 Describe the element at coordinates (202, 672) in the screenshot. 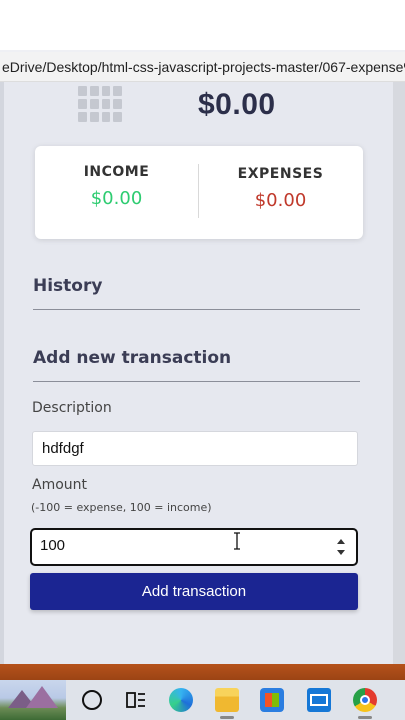

I see `desktop-background-strip` at that location.